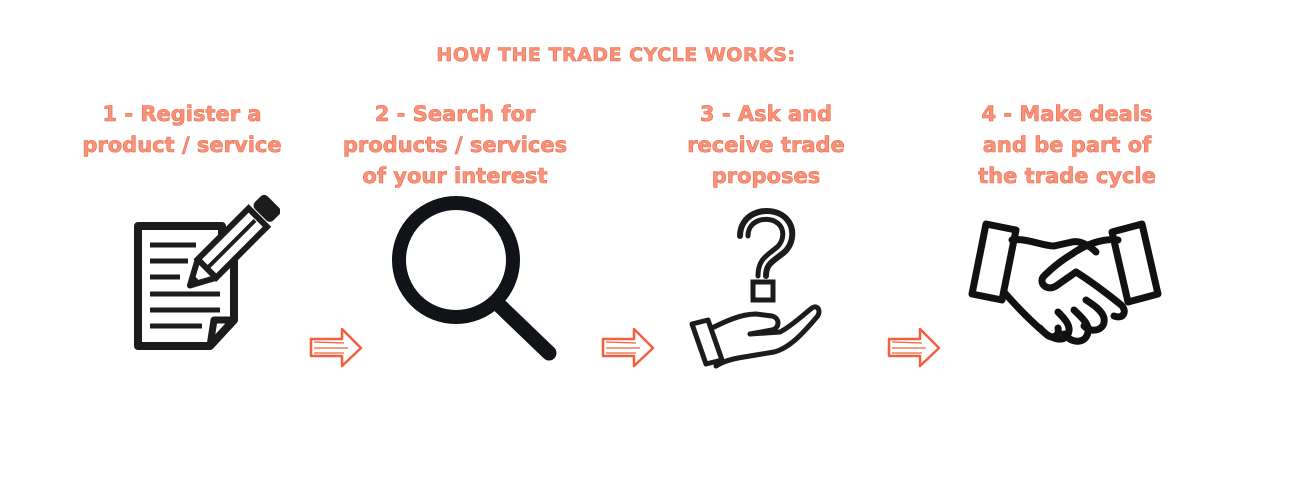 The height and width of the screenshot is (481, 1290). Describe the element at coordinates (766, 176) in the screenshot. I see `step-3-line-3: proposes` at that location.